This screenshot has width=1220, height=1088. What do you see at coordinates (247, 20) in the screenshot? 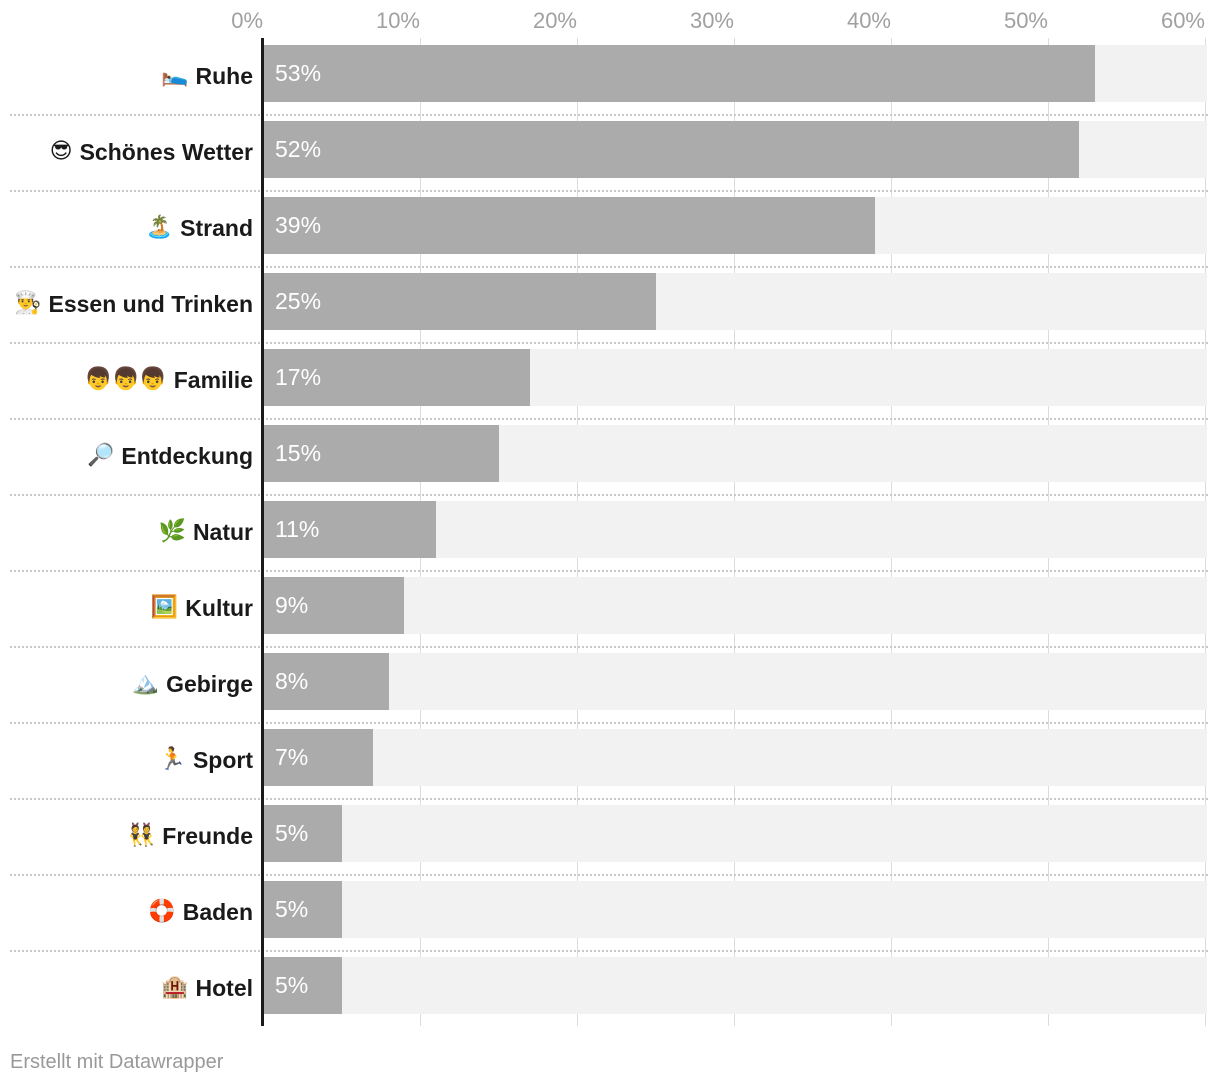
I see `x-axis-tick-0: 0%` at bounding box center [247, 20].